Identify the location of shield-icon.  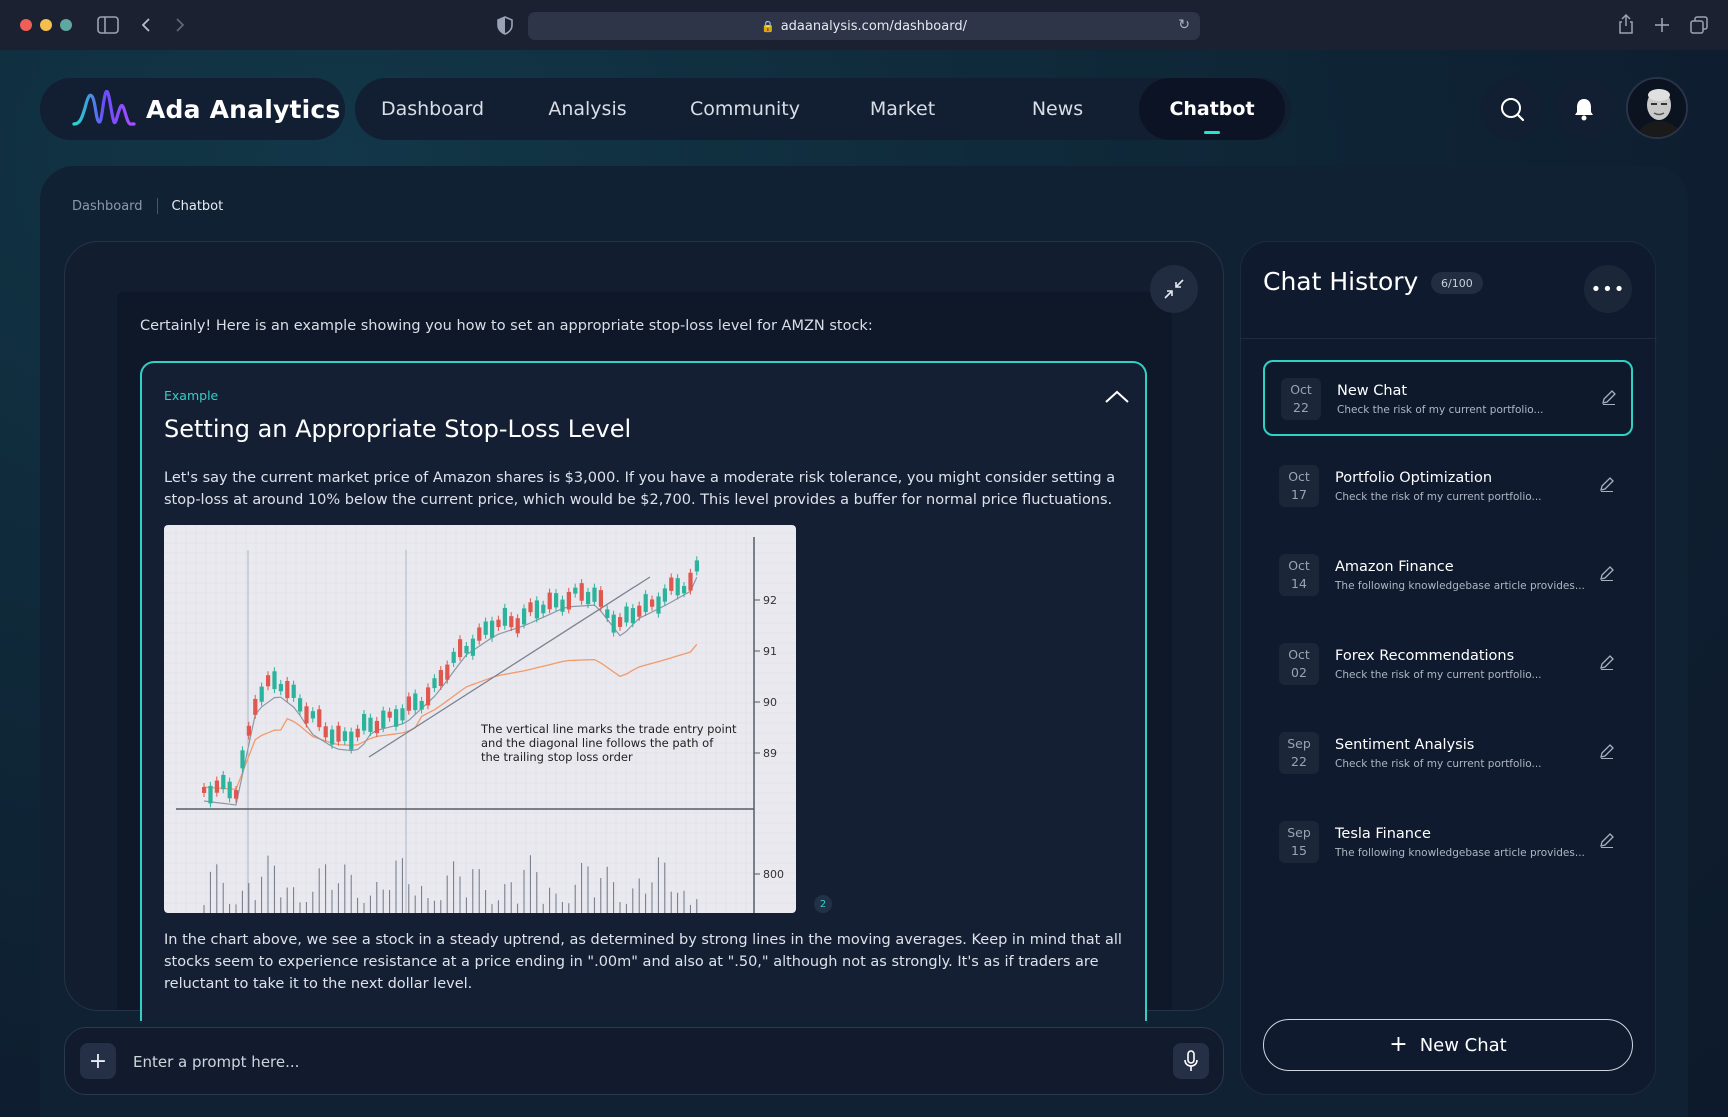
(505, 25).